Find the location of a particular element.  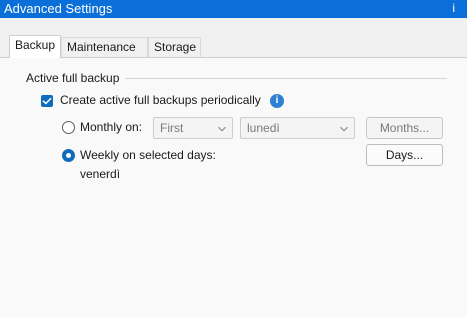

create-active-full-backups-label: Create active full backups periodically is located at coordinates (160, 100).